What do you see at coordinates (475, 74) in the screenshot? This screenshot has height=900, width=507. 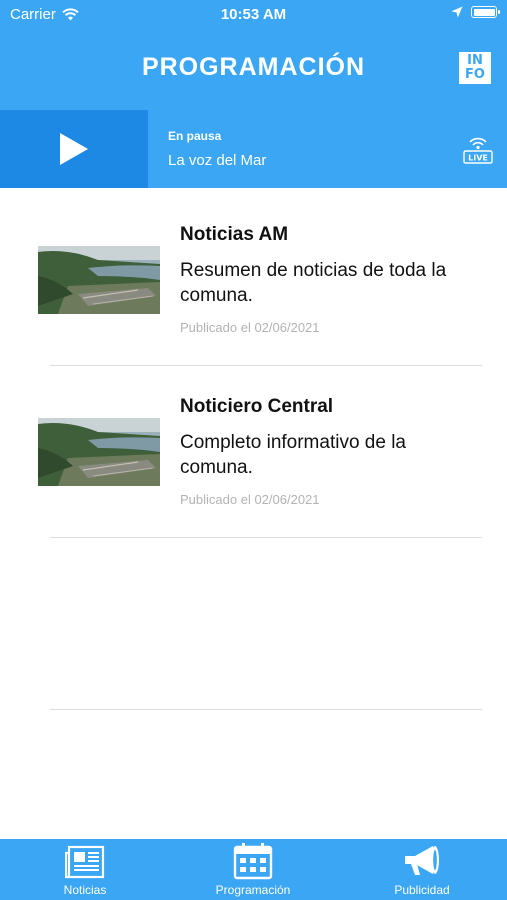 I see `info-letters-bottom: FO` at bounding box center [475, 74].